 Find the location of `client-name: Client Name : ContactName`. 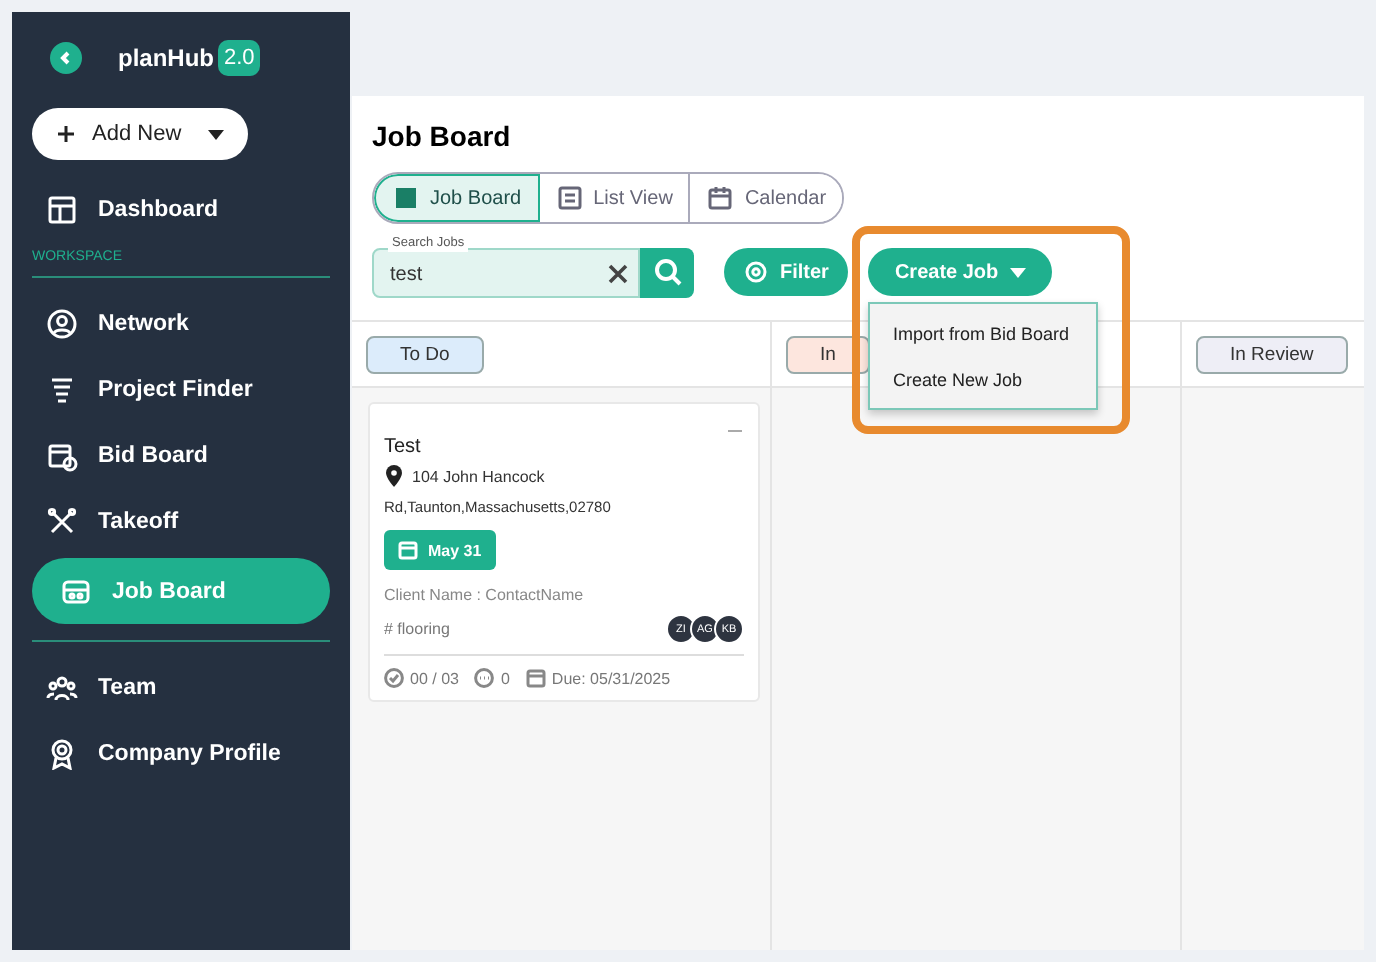

client-name: Client Name : ContactName is located at coordinates (485, 595).